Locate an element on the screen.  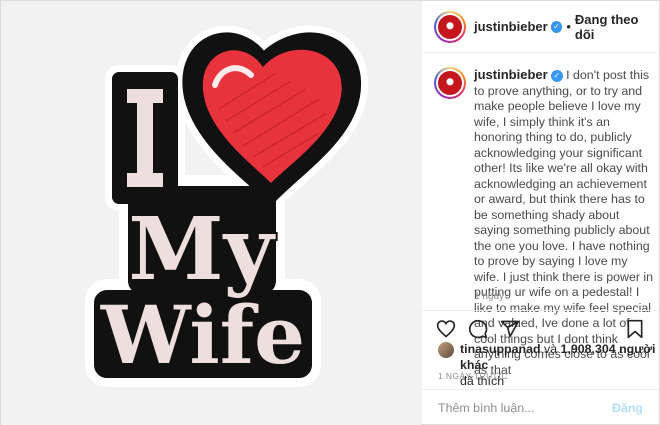
comment-bar: Đăng is located at coordinates (540, 407).